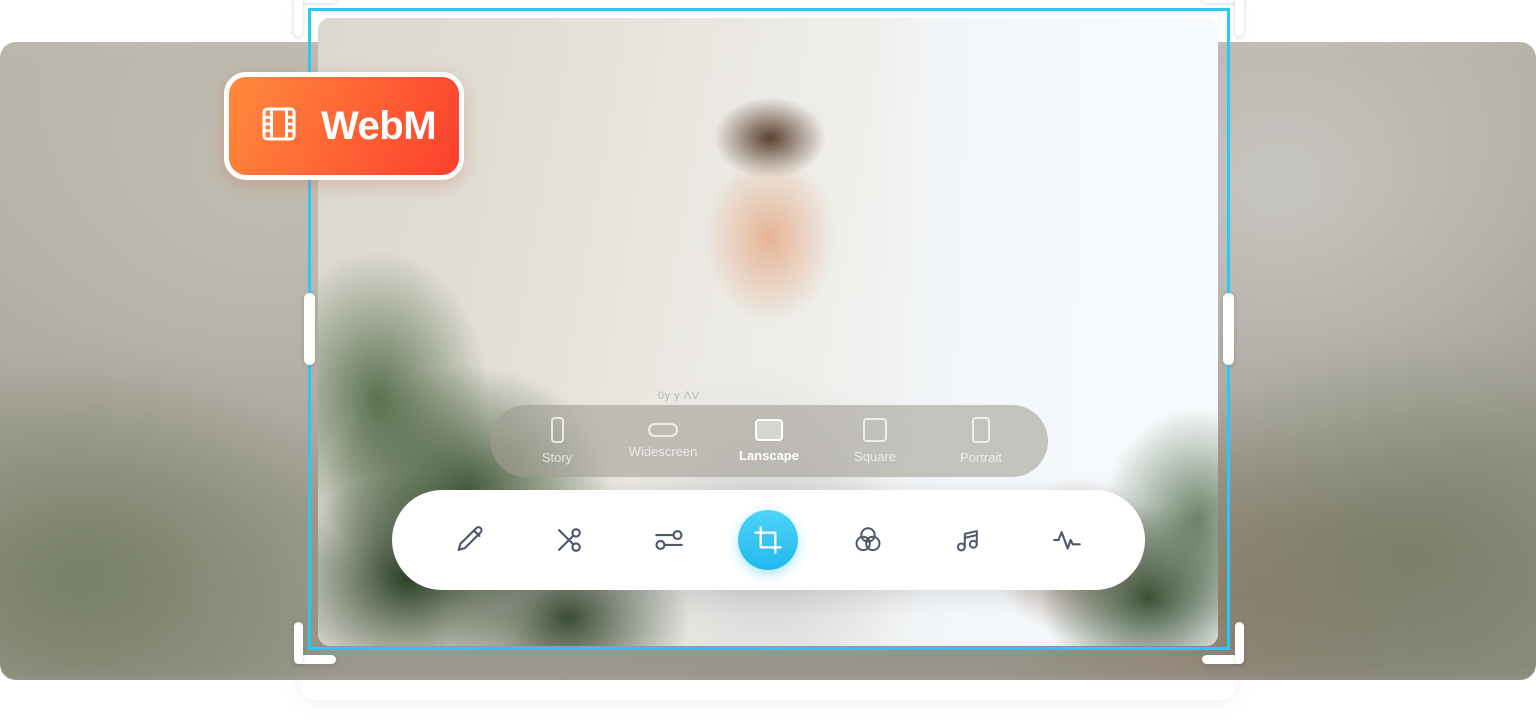 This screenshot has height=728, width=1536. What do you see at coordinates (663, 451) in the screenshot?
I see `aspect-option-label: Widescreen` at bounding box center [663, 451].